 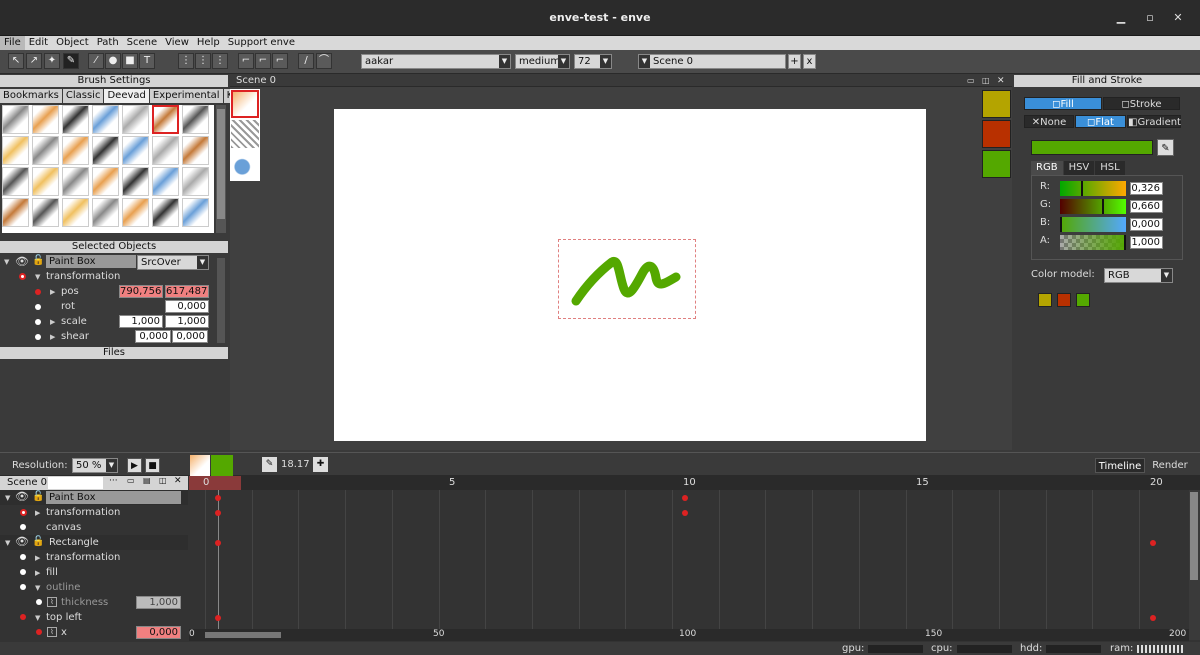 What do you see at coordinates (436, 61) in the screenshot?
I see `font-family-combo: aakar ▼` at bounding box center [436, 61].